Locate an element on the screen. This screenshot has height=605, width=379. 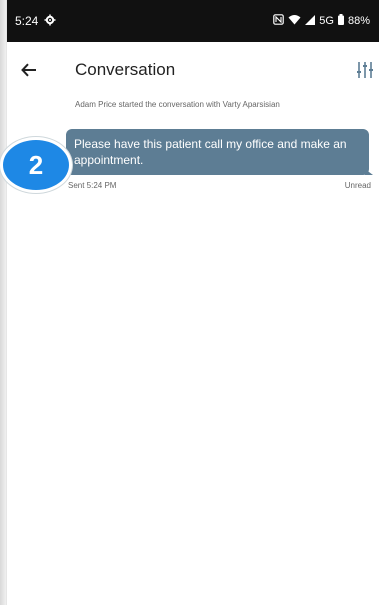
signal-icon is located at coordinates (310, 21).